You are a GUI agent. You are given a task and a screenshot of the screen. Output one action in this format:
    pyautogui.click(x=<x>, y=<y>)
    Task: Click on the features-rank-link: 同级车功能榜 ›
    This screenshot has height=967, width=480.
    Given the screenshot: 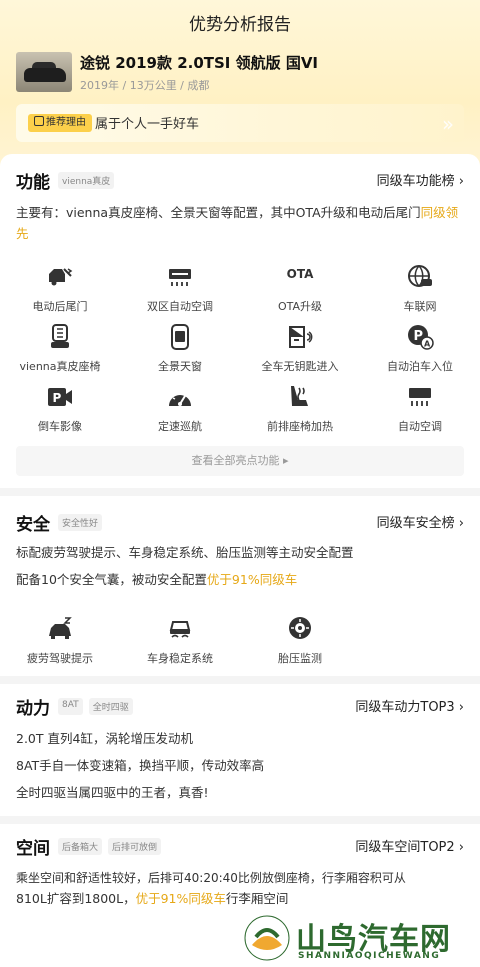 What is the action you would take?
    pyautogui.click(x=420, y=179)
    